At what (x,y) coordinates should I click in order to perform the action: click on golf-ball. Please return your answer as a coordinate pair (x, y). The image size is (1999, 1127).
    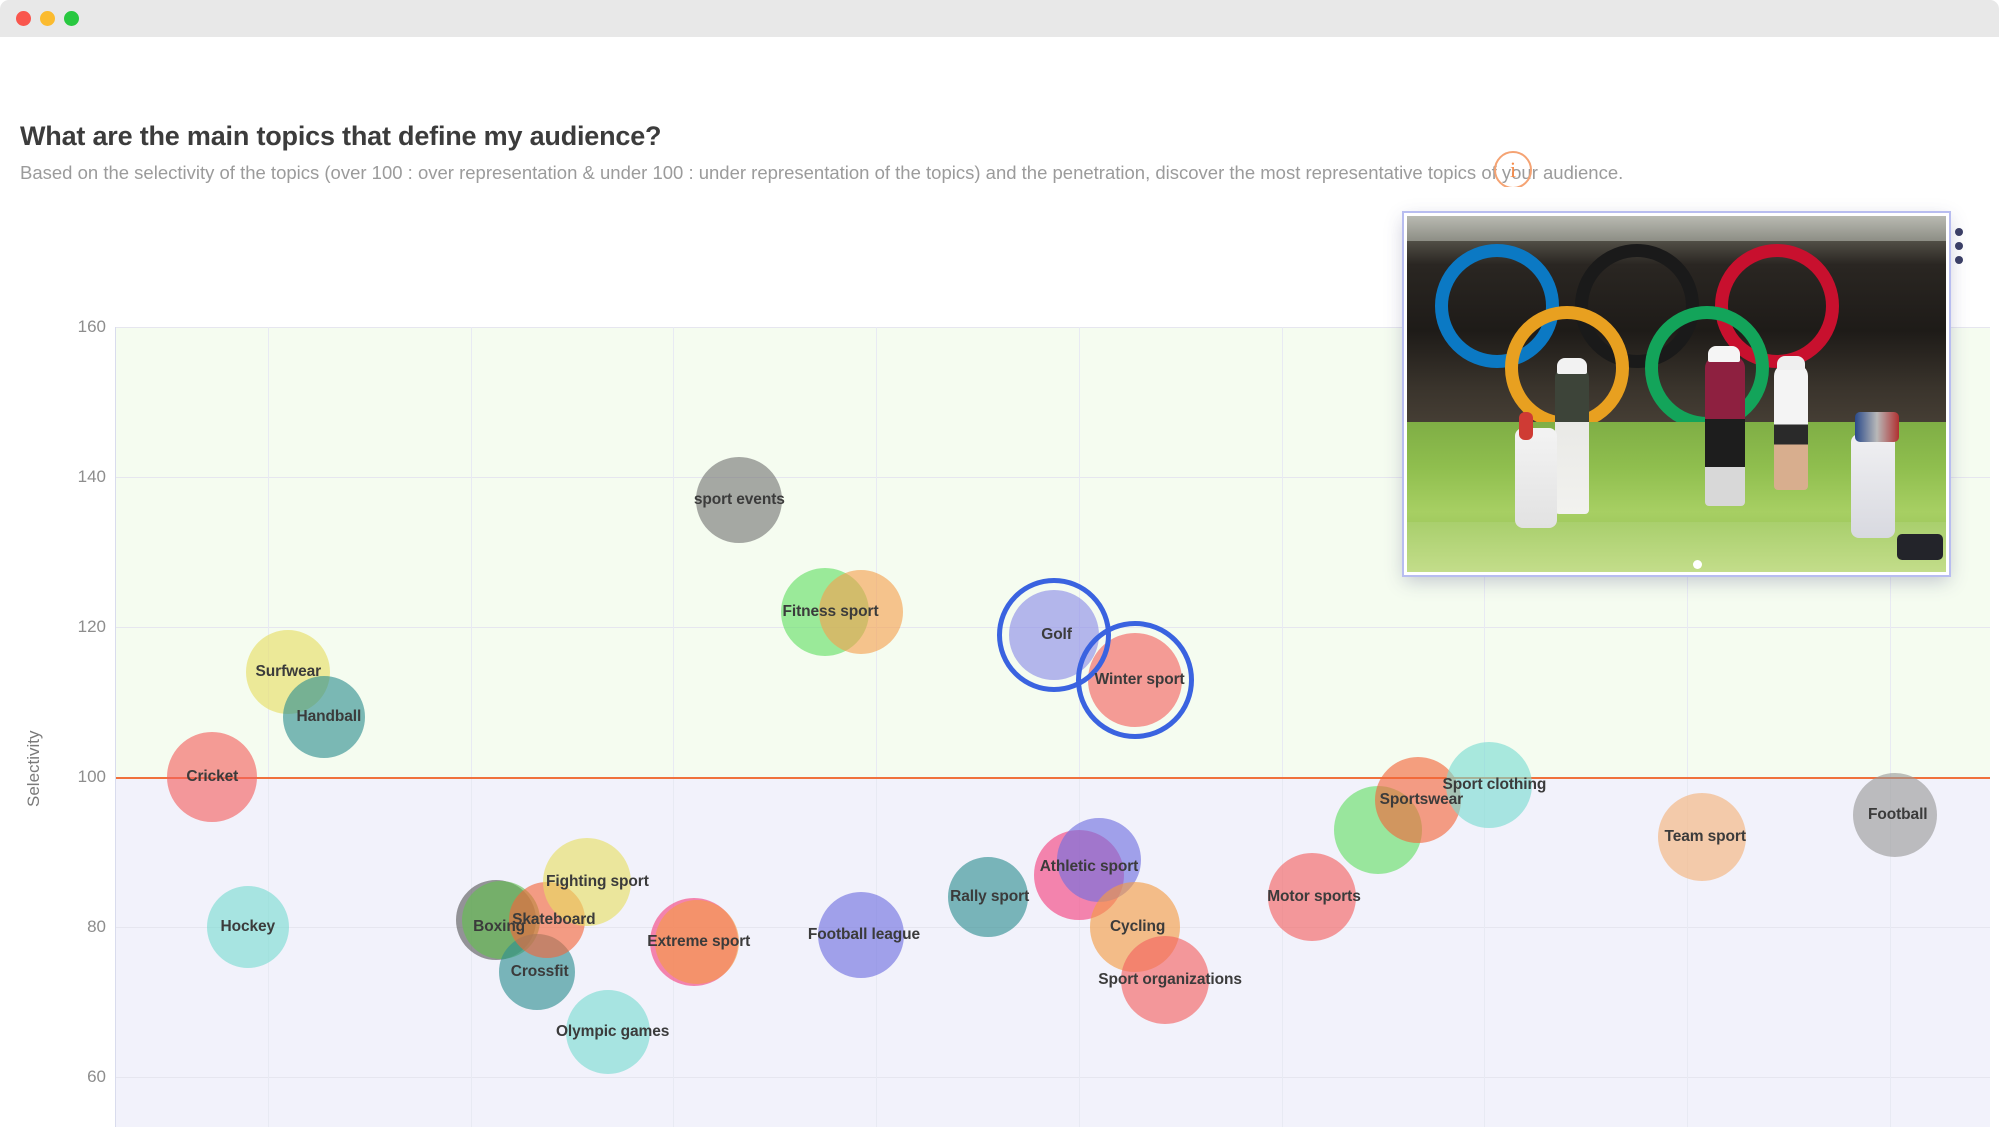
    Looking at the image, I should click on (1697, 564).